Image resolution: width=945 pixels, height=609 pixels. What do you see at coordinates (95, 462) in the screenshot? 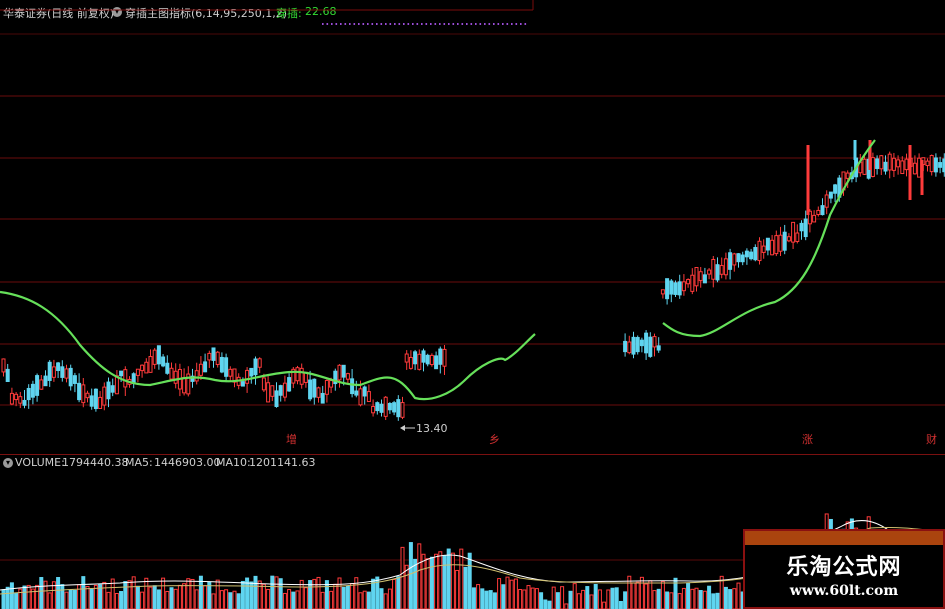
I see `volume-value: 1794440.38` at bounding box center [95, 462].